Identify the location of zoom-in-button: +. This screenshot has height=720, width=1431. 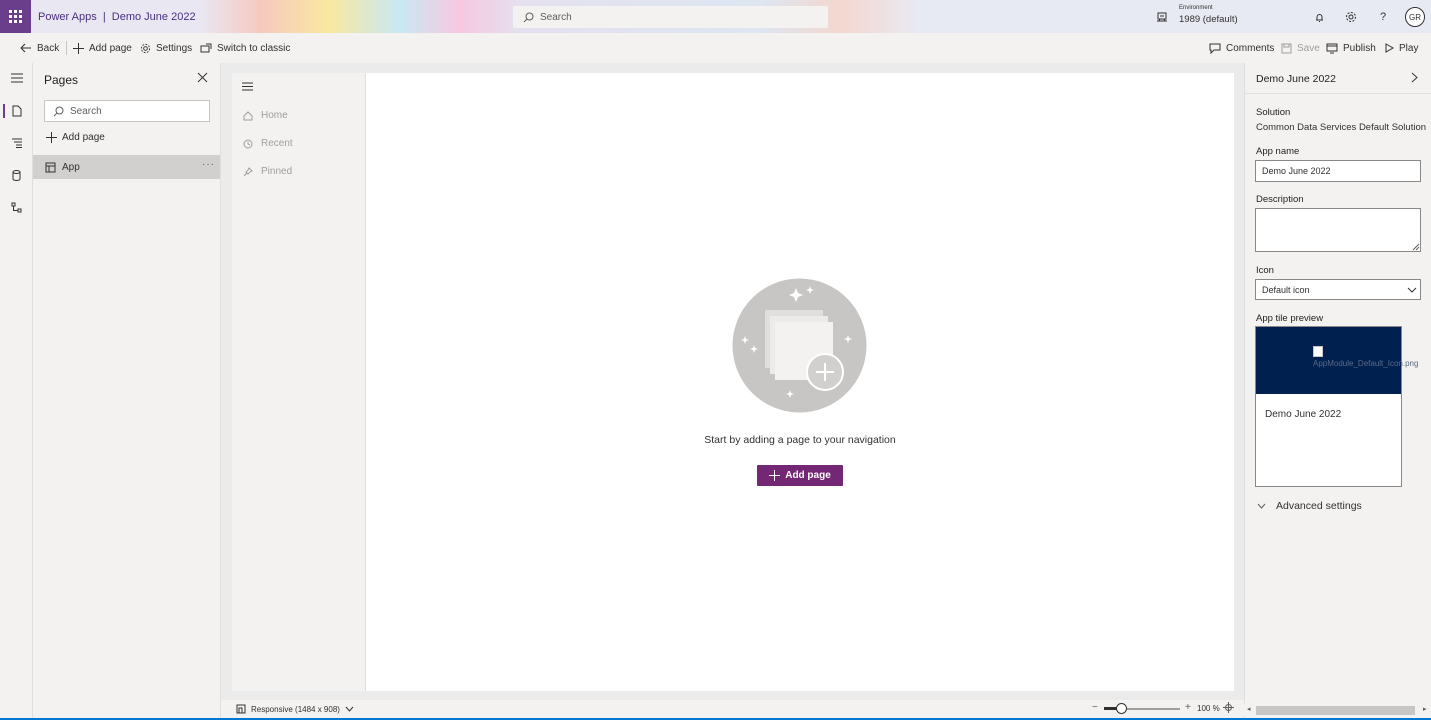
(1188, 707).